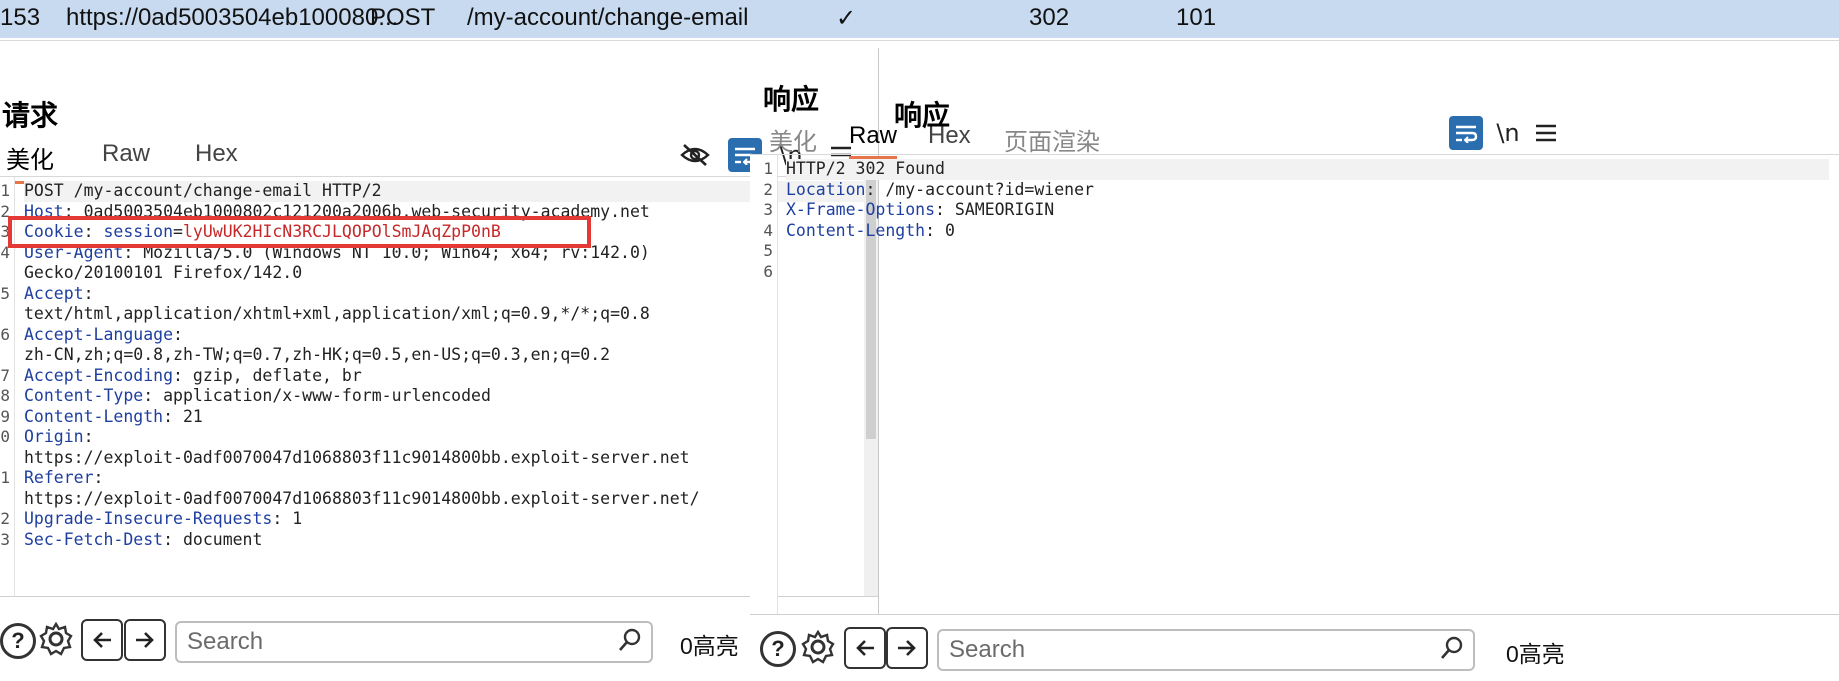 The width and height of the screenshot is (1839, 681). I want to click on request-line: Content-Length: 21, so click(113, 416).